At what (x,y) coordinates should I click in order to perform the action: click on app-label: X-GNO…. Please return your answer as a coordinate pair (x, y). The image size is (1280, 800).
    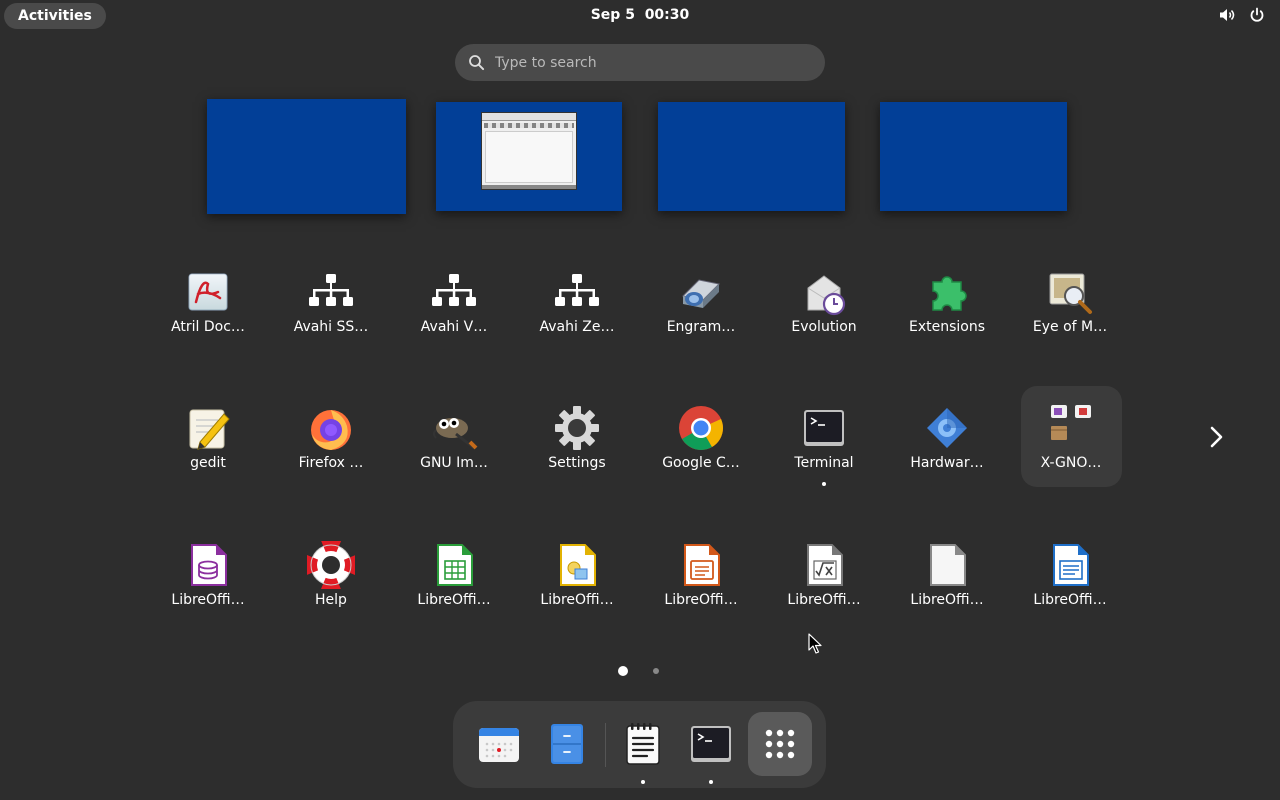
    Looking at the image, I should click on (1071, 463).